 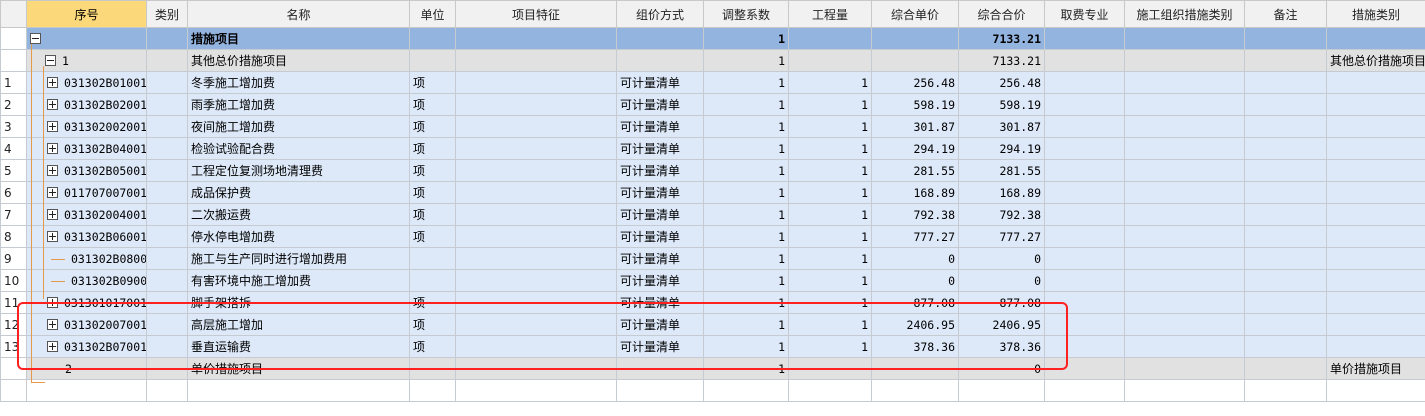 I want to click on name-cell: 雨季施工增加费, so click(x=298, y=104).